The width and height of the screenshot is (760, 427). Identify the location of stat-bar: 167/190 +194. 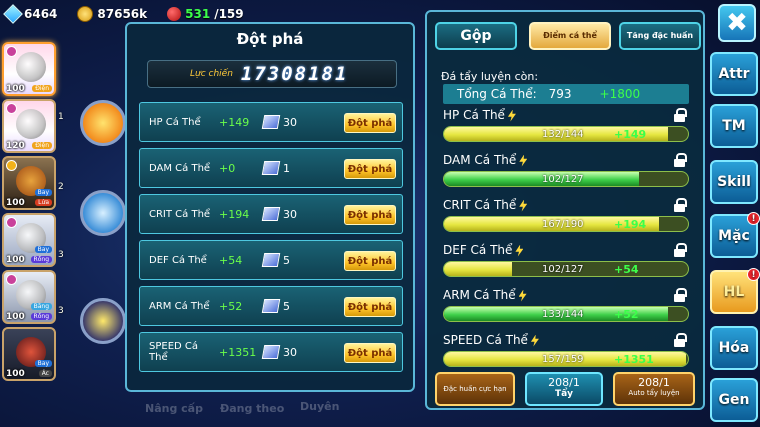
(566, 224).